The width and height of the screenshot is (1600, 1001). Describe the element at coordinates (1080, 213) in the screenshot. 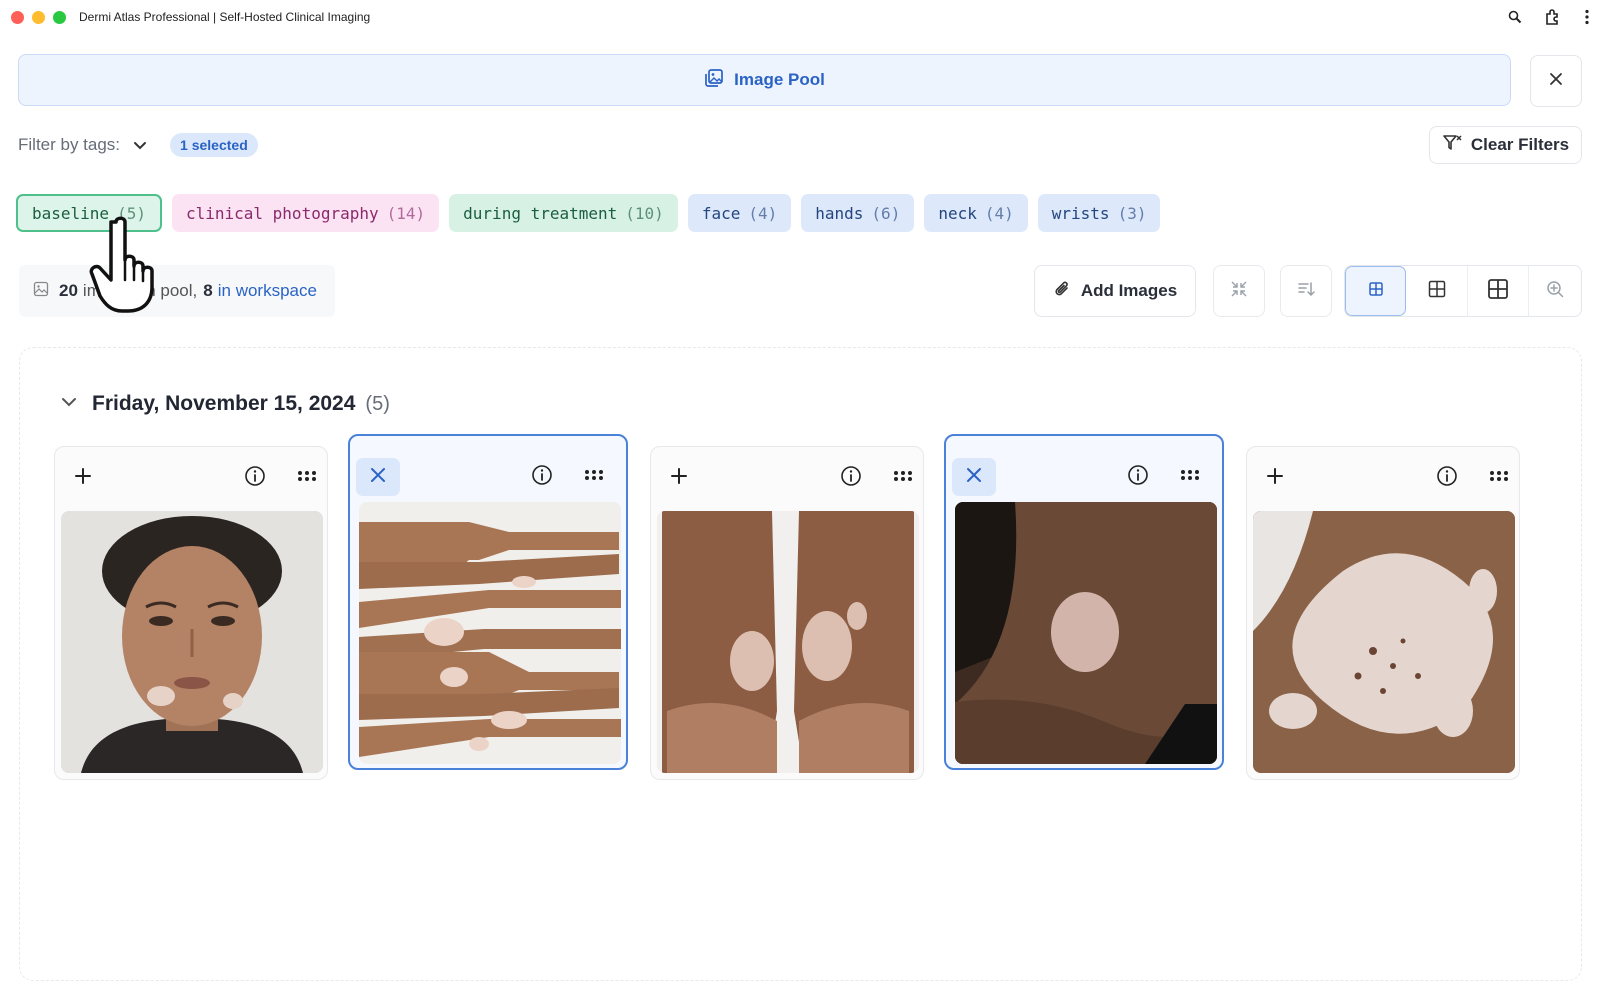

I see `tag-label: wrists` at that location.